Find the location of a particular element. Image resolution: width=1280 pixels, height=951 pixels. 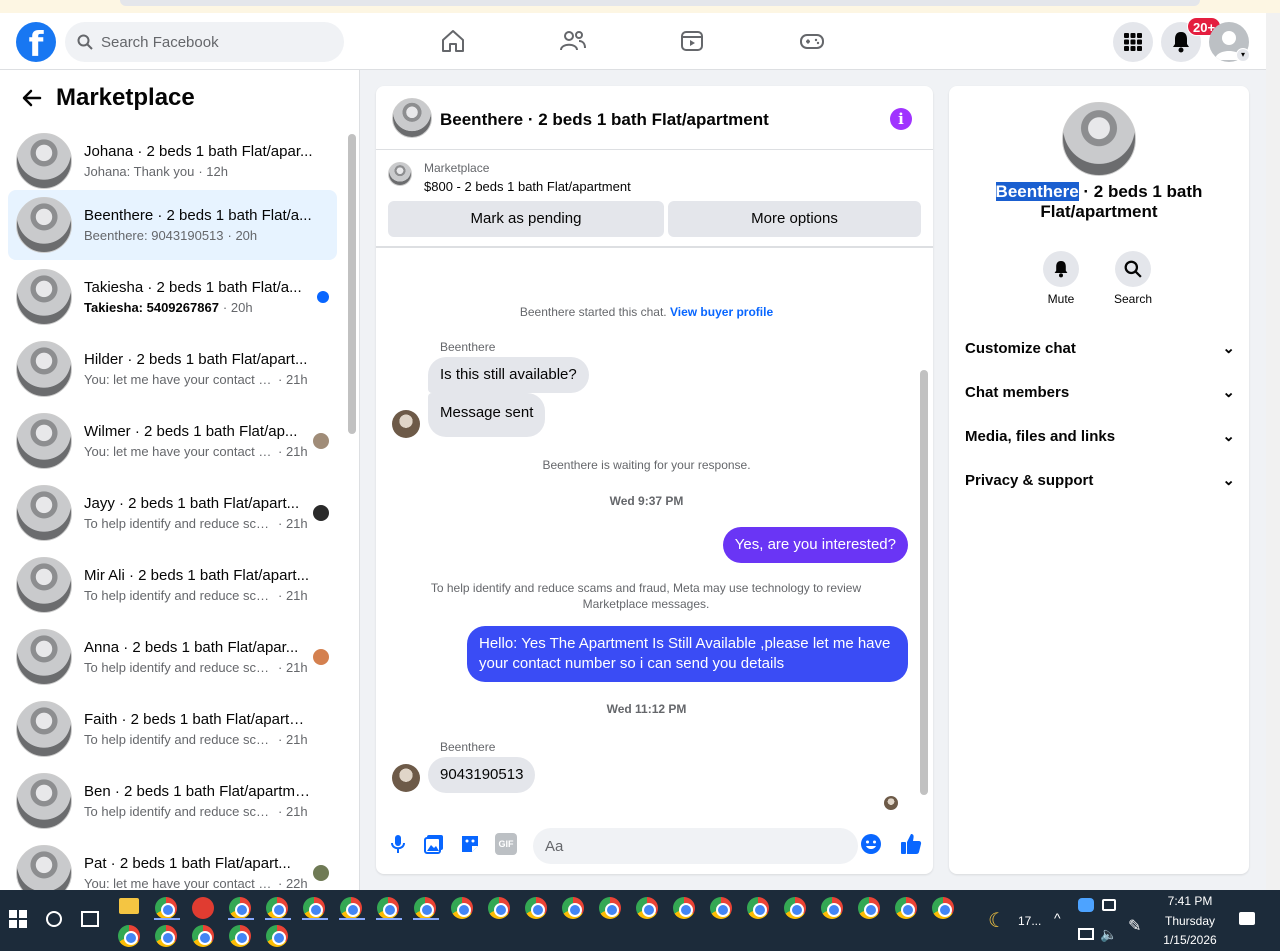

onedrive-icon is located at coordinates (1086, 905).